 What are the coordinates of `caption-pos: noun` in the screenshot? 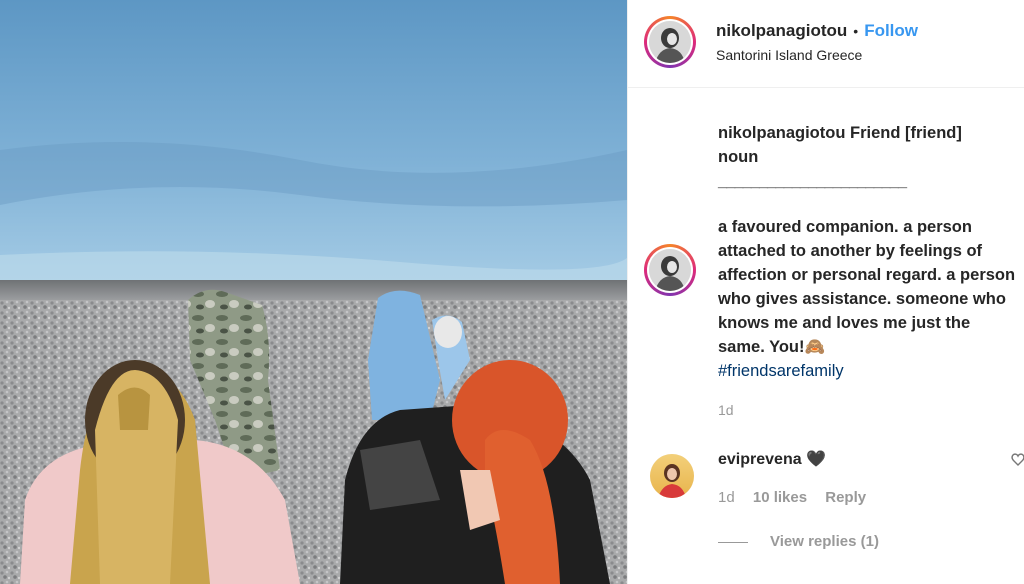 It's located at (738, 157).